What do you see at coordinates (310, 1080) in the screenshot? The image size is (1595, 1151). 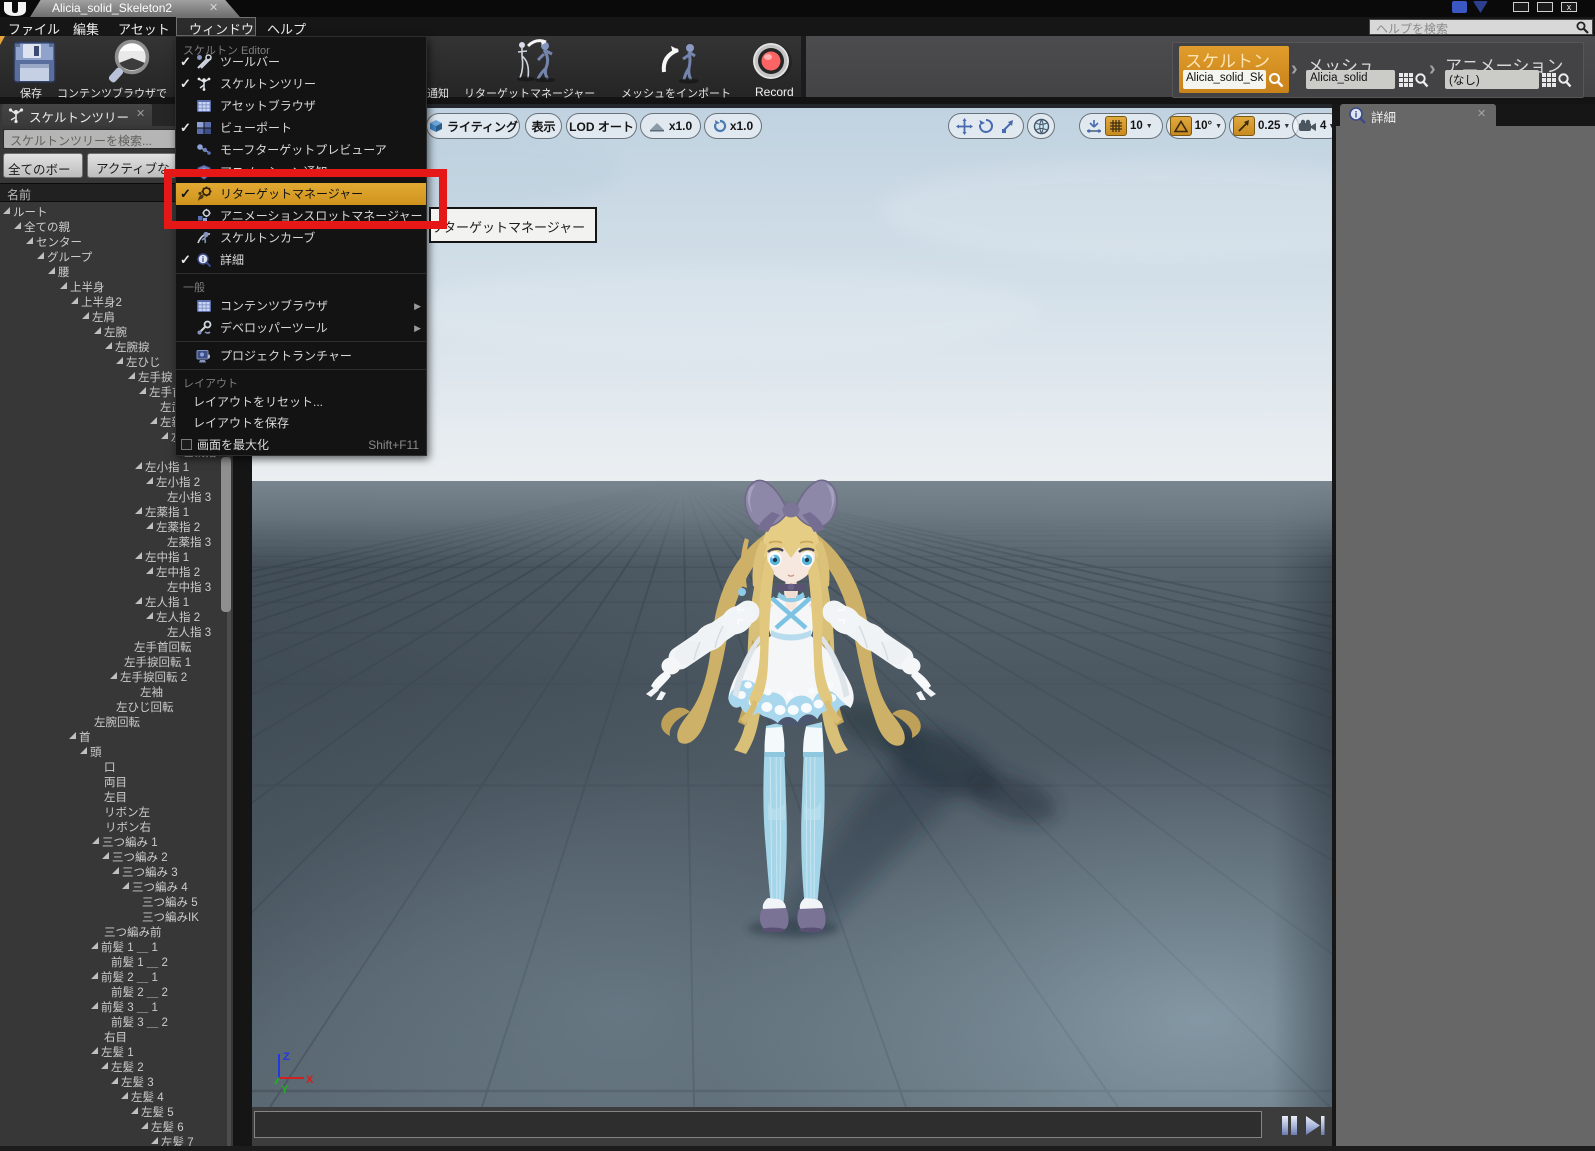 I see `svg-text: X` at bounding box center [310, 1080].